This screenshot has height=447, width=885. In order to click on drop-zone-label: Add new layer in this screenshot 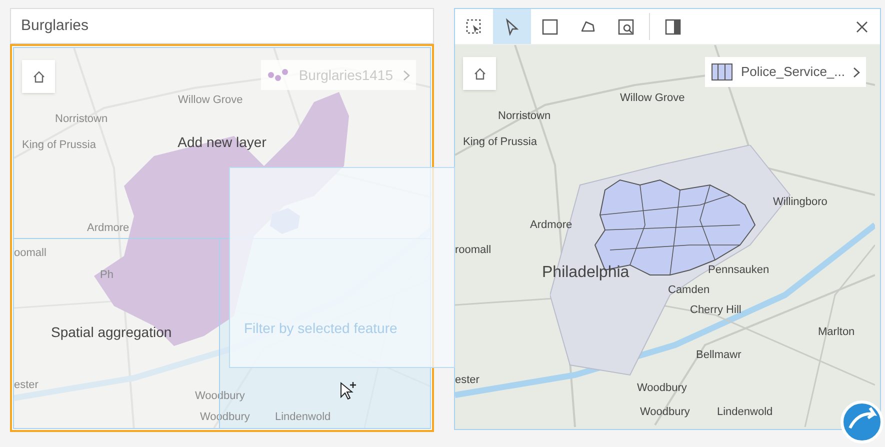, I will do `click(222, 142)`.